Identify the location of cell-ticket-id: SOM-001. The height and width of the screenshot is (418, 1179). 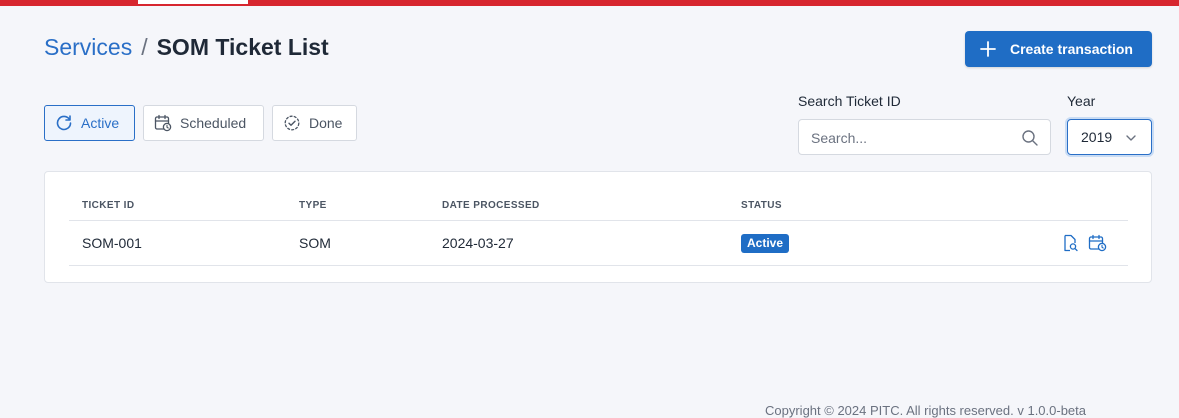
(112, 243).